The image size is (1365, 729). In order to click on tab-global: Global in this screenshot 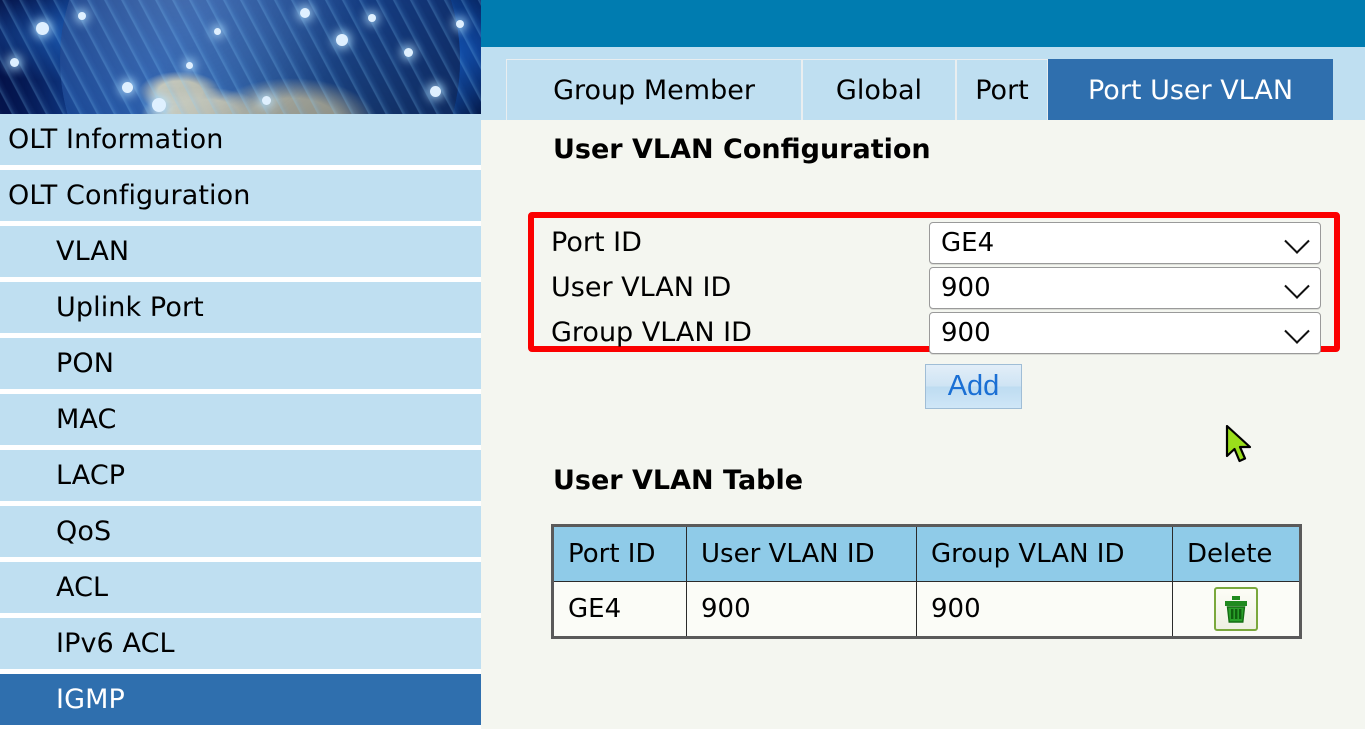, I will do `click(879, 89)`.